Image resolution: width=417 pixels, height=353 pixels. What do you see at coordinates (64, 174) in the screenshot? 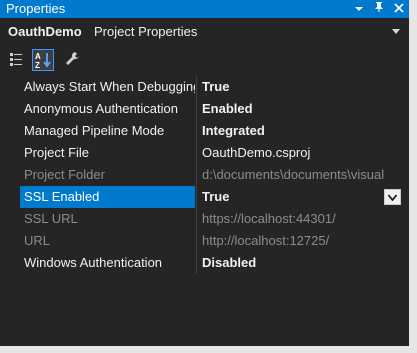
I see `property-name: Project Folder` at bounding box center [64, 174].